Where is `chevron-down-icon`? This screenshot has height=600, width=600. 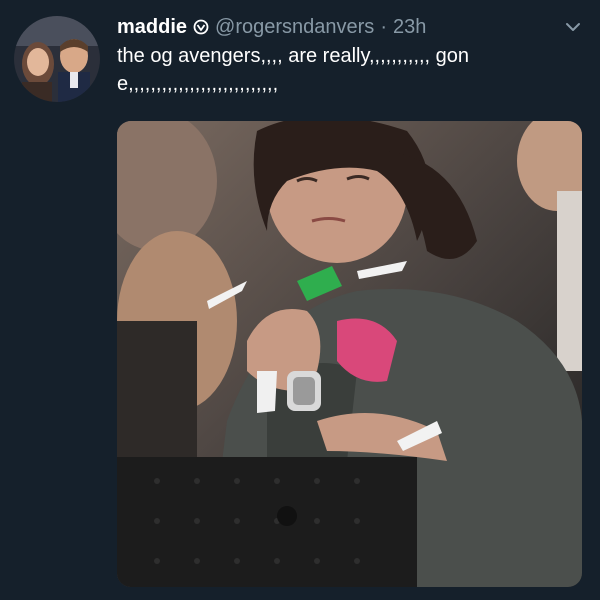 chevron-down-icon is located at coordinates (573, 27).